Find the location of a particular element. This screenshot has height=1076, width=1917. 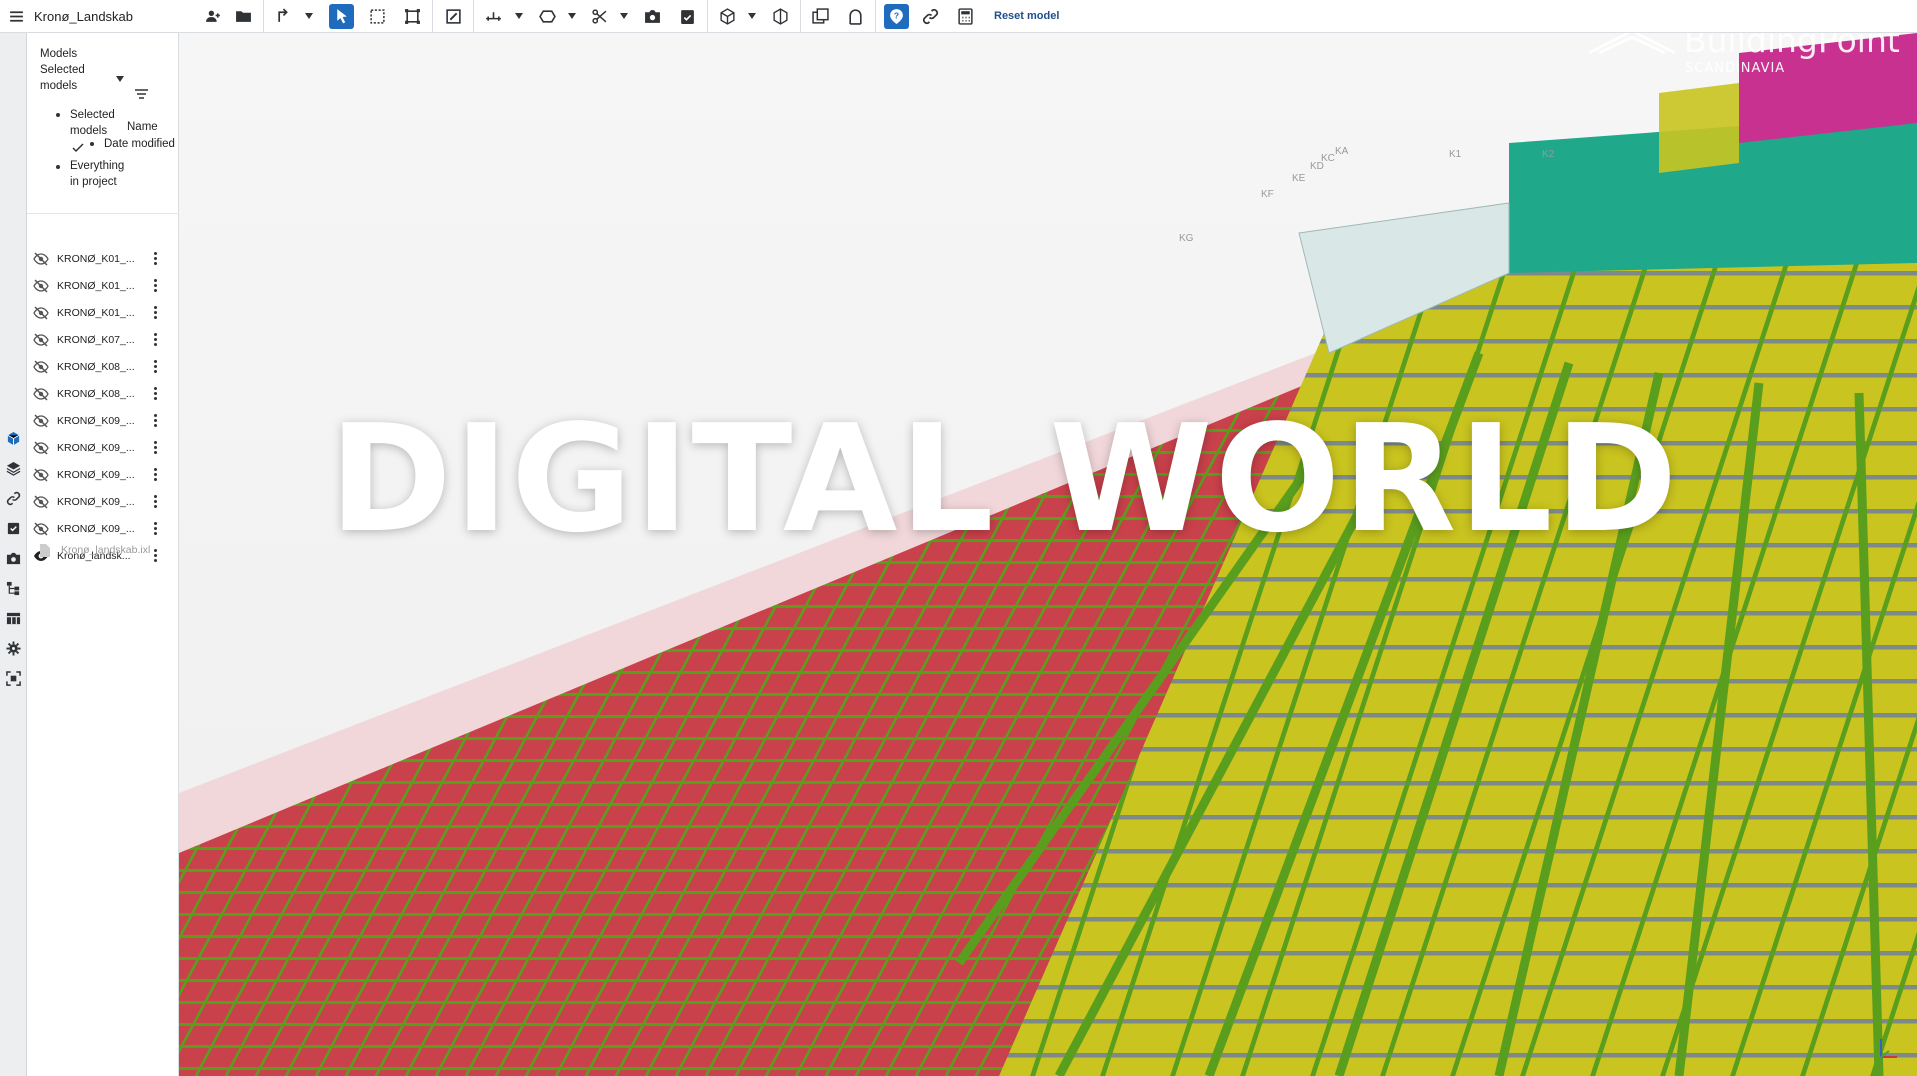

project-title: Kronø_Landskab is located at coordinates (83, 16).